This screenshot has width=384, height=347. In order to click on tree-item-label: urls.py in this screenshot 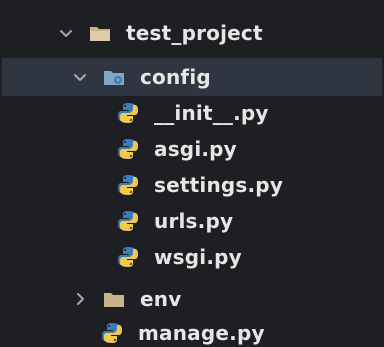, I will do `click(194, 221)`.